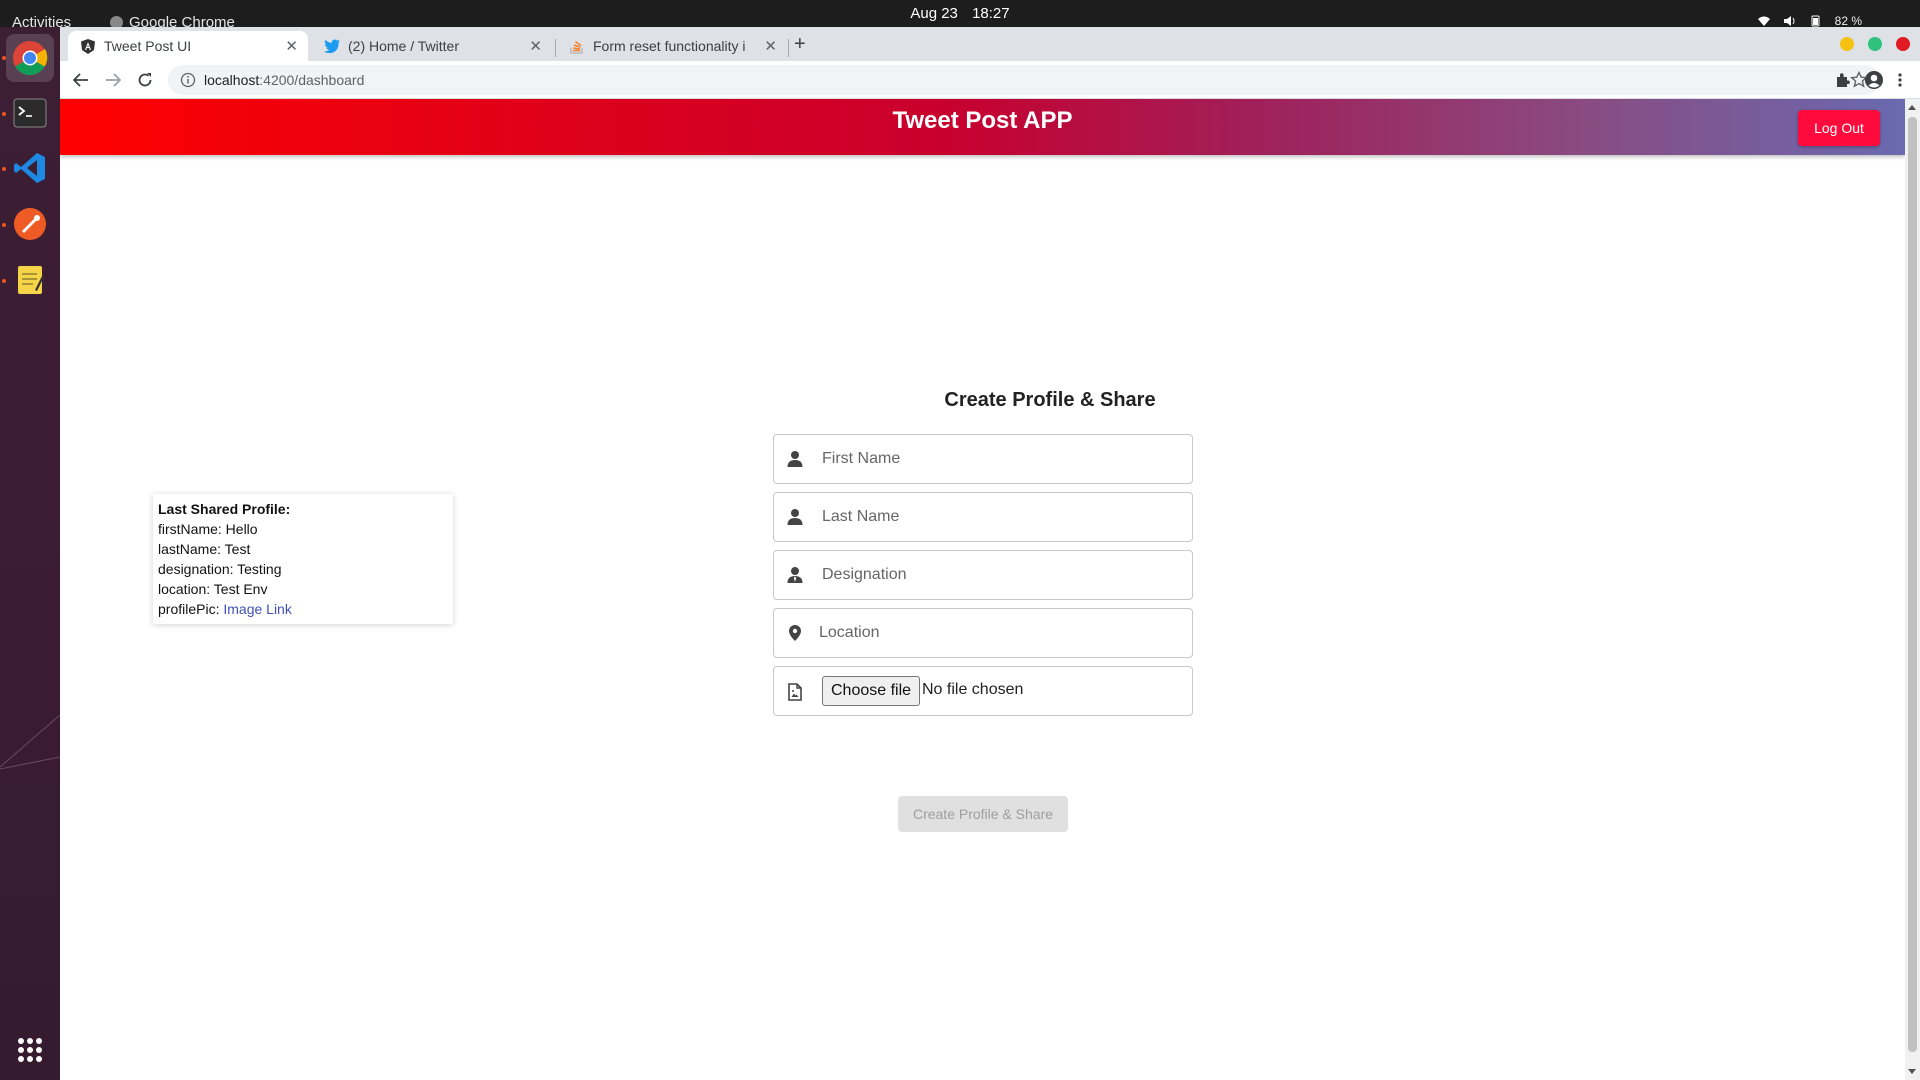  Describe the element at coordinates (1002, 575) in the screenshot. I see `designation-input` at that location.